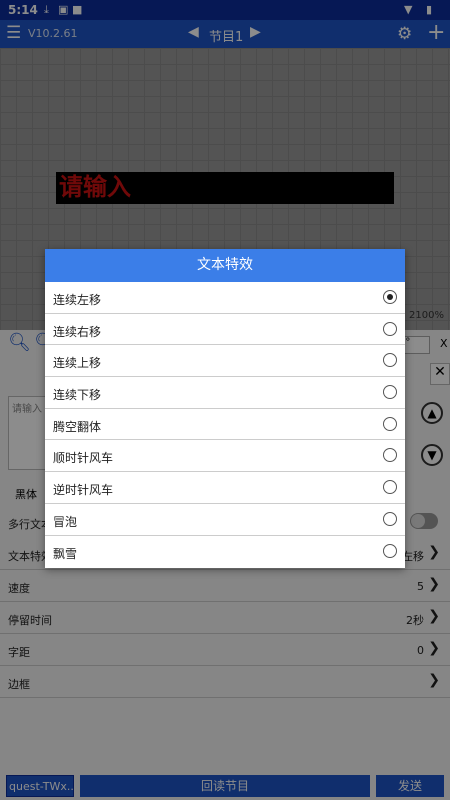  Describe the element at coordinates (65, 553) in the screenshot. I see `effect-option-label: 飘雪` at that location.